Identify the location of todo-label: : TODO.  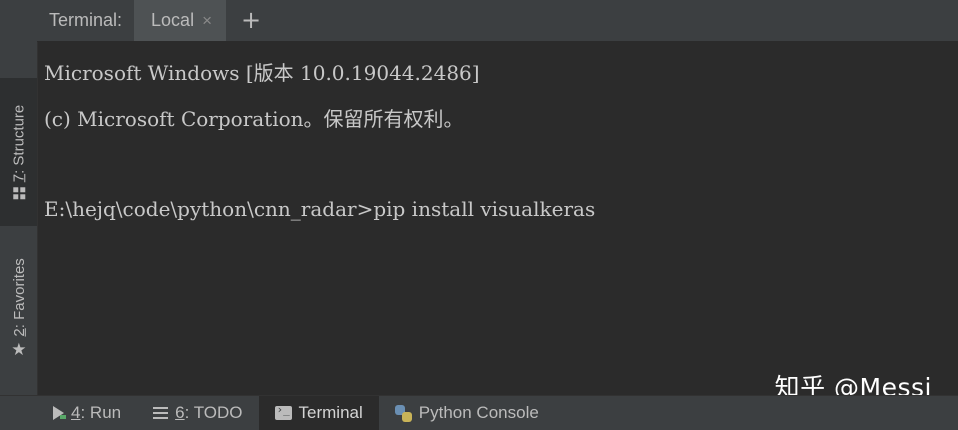
(213, 412).